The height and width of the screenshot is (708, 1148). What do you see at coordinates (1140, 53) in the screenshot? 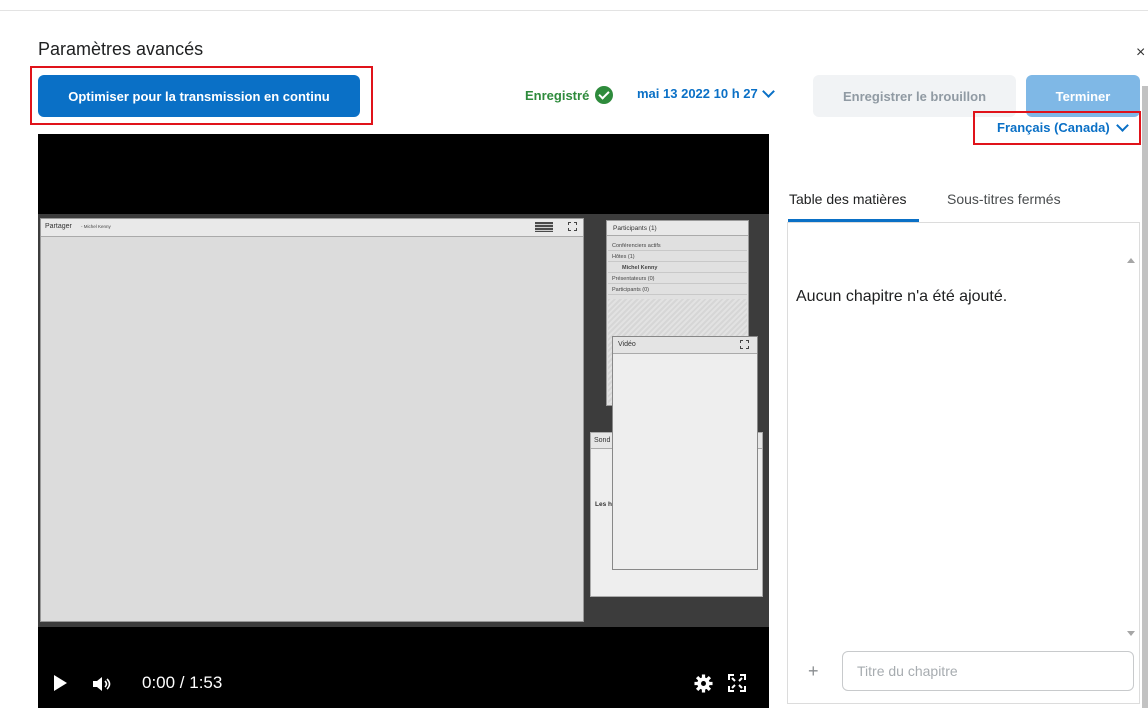
I see `close-icon: ×` at bounding box center [1140, 53].